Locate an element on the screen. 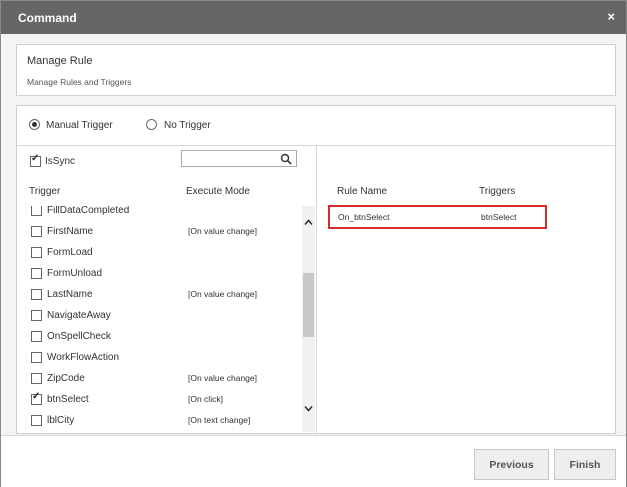 The width and height of the screenshot is (627, 487). trigger-row: OnSpellCheck is located at coordinates (159, 335).